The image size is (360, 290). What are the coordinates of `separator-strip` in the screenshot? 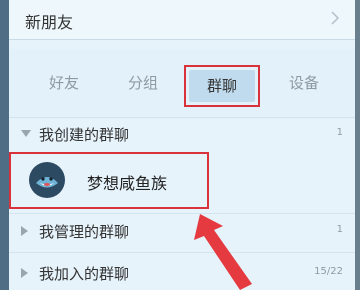 It's located at (182, 45).